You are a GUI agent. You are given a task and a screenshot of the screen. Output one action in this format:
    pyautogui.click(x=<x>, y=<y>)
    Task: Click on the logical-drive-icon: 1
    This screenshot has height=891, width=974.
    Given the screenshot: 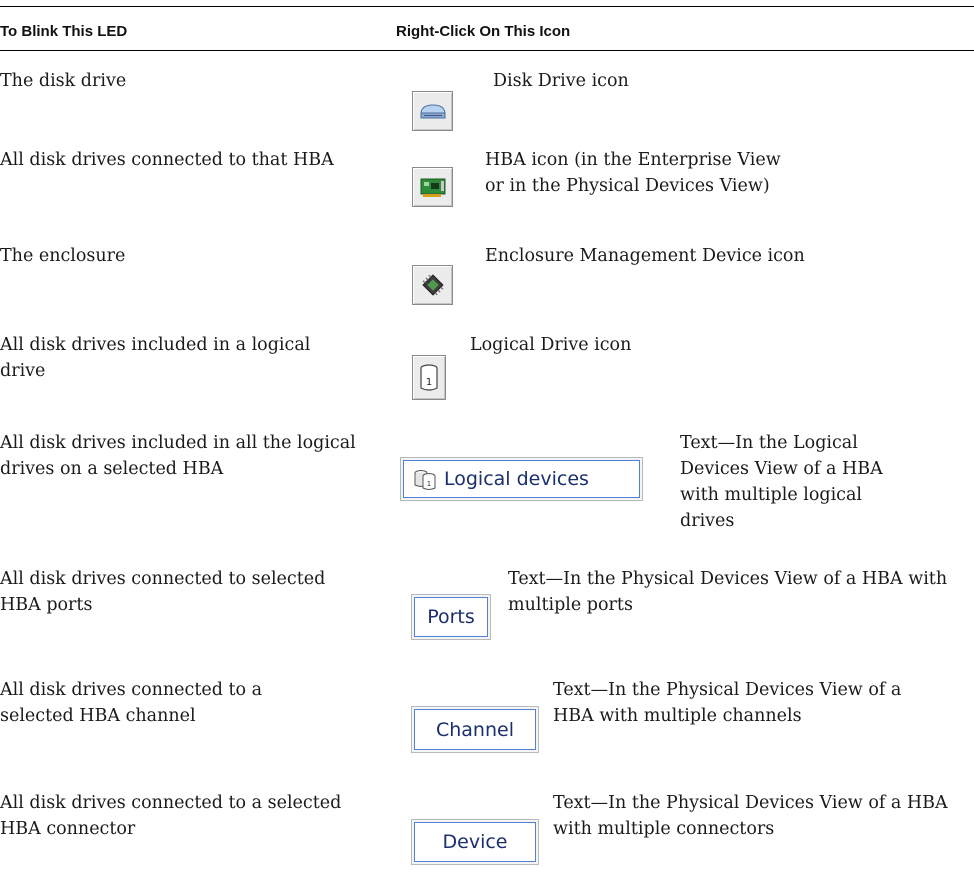 What is the action you would take?
    pyautogui.click(x=429, y=377)
    